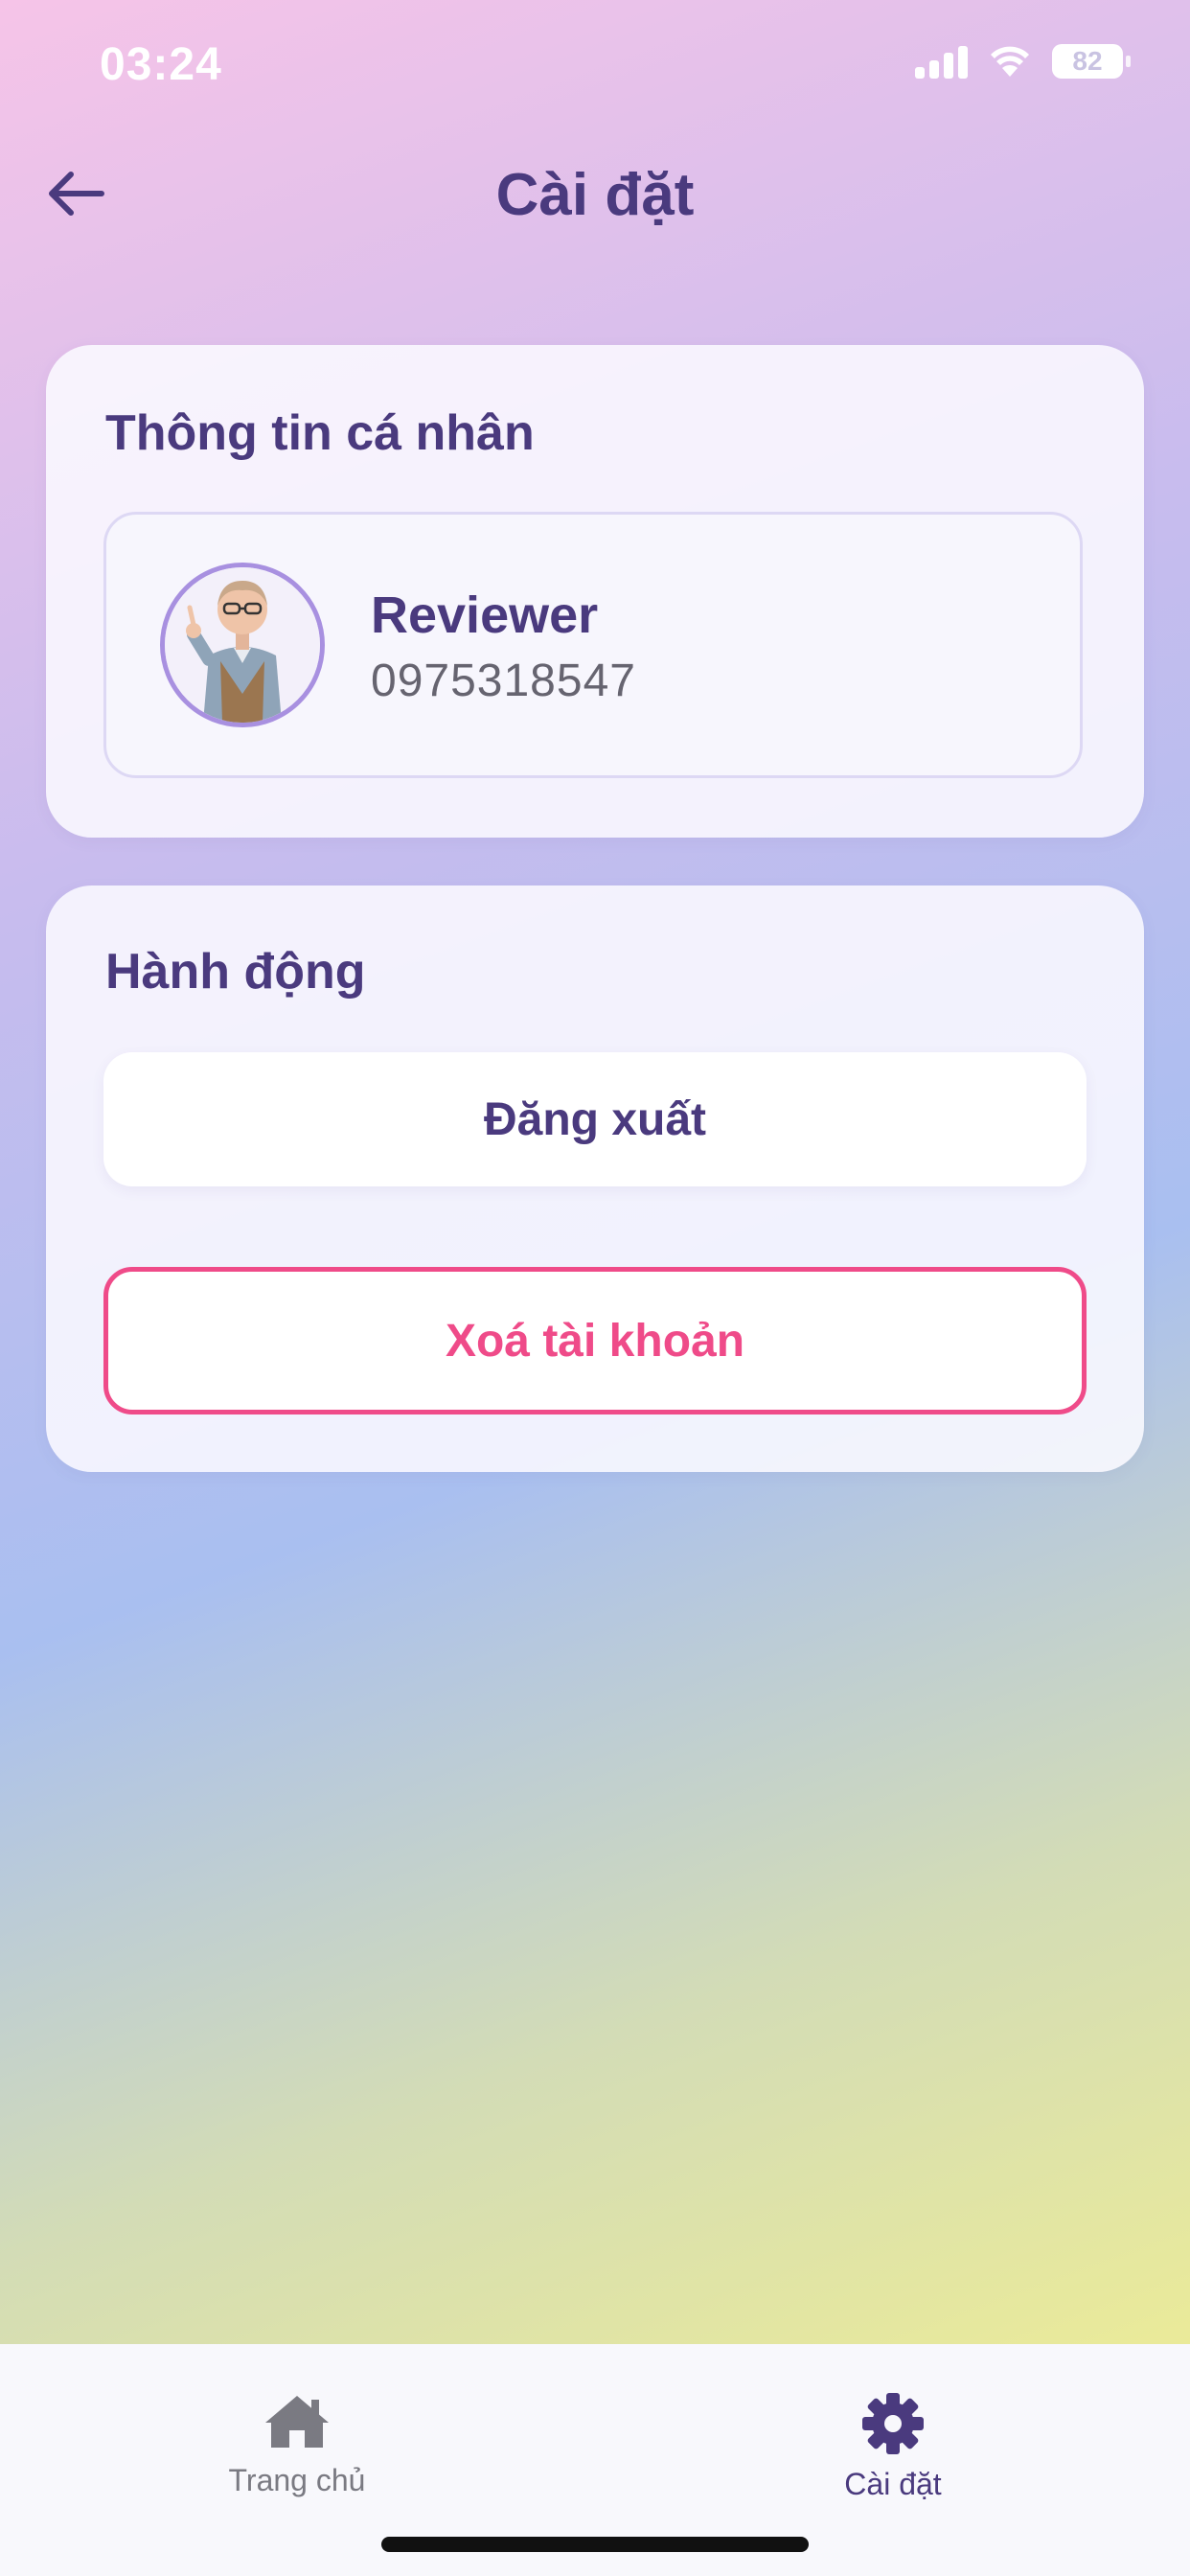 The width and height of the screenshot is (1190, 2576). What do you see at coordinates (320, 433) in the screenshot?
I see `profile-card-title: Thông tin cá nhân` at bounding box center [320, 433].